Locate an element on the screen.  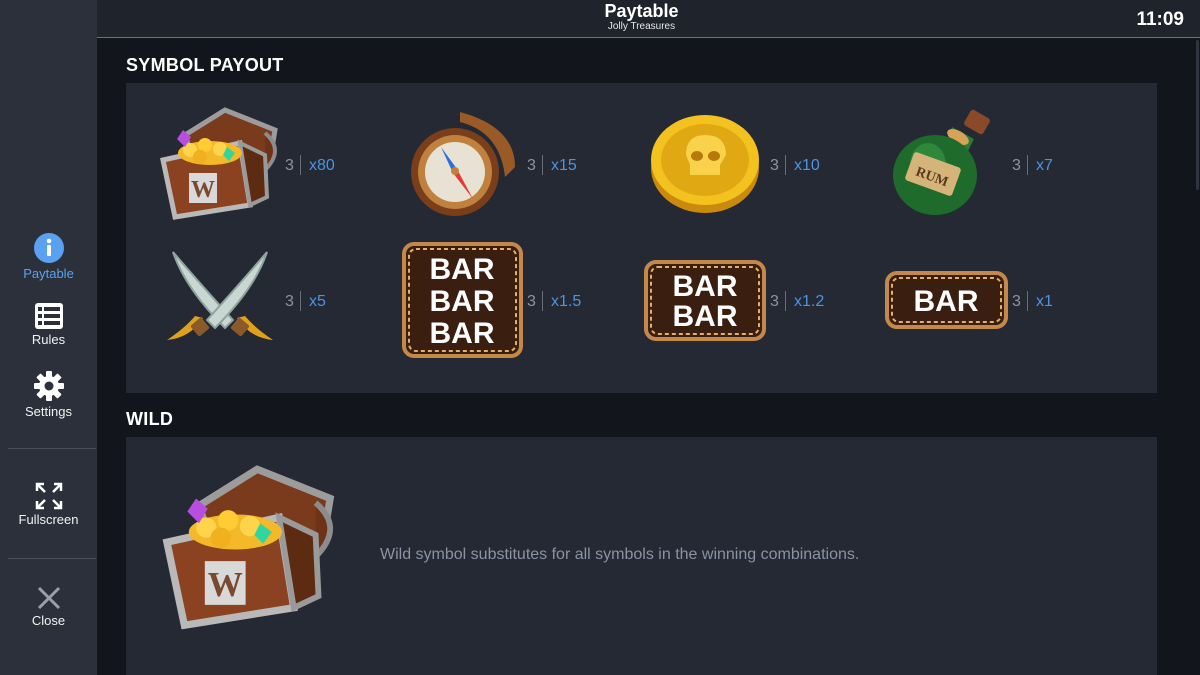
symbol-multiplier: x10 is located at coordinates (807, 165).